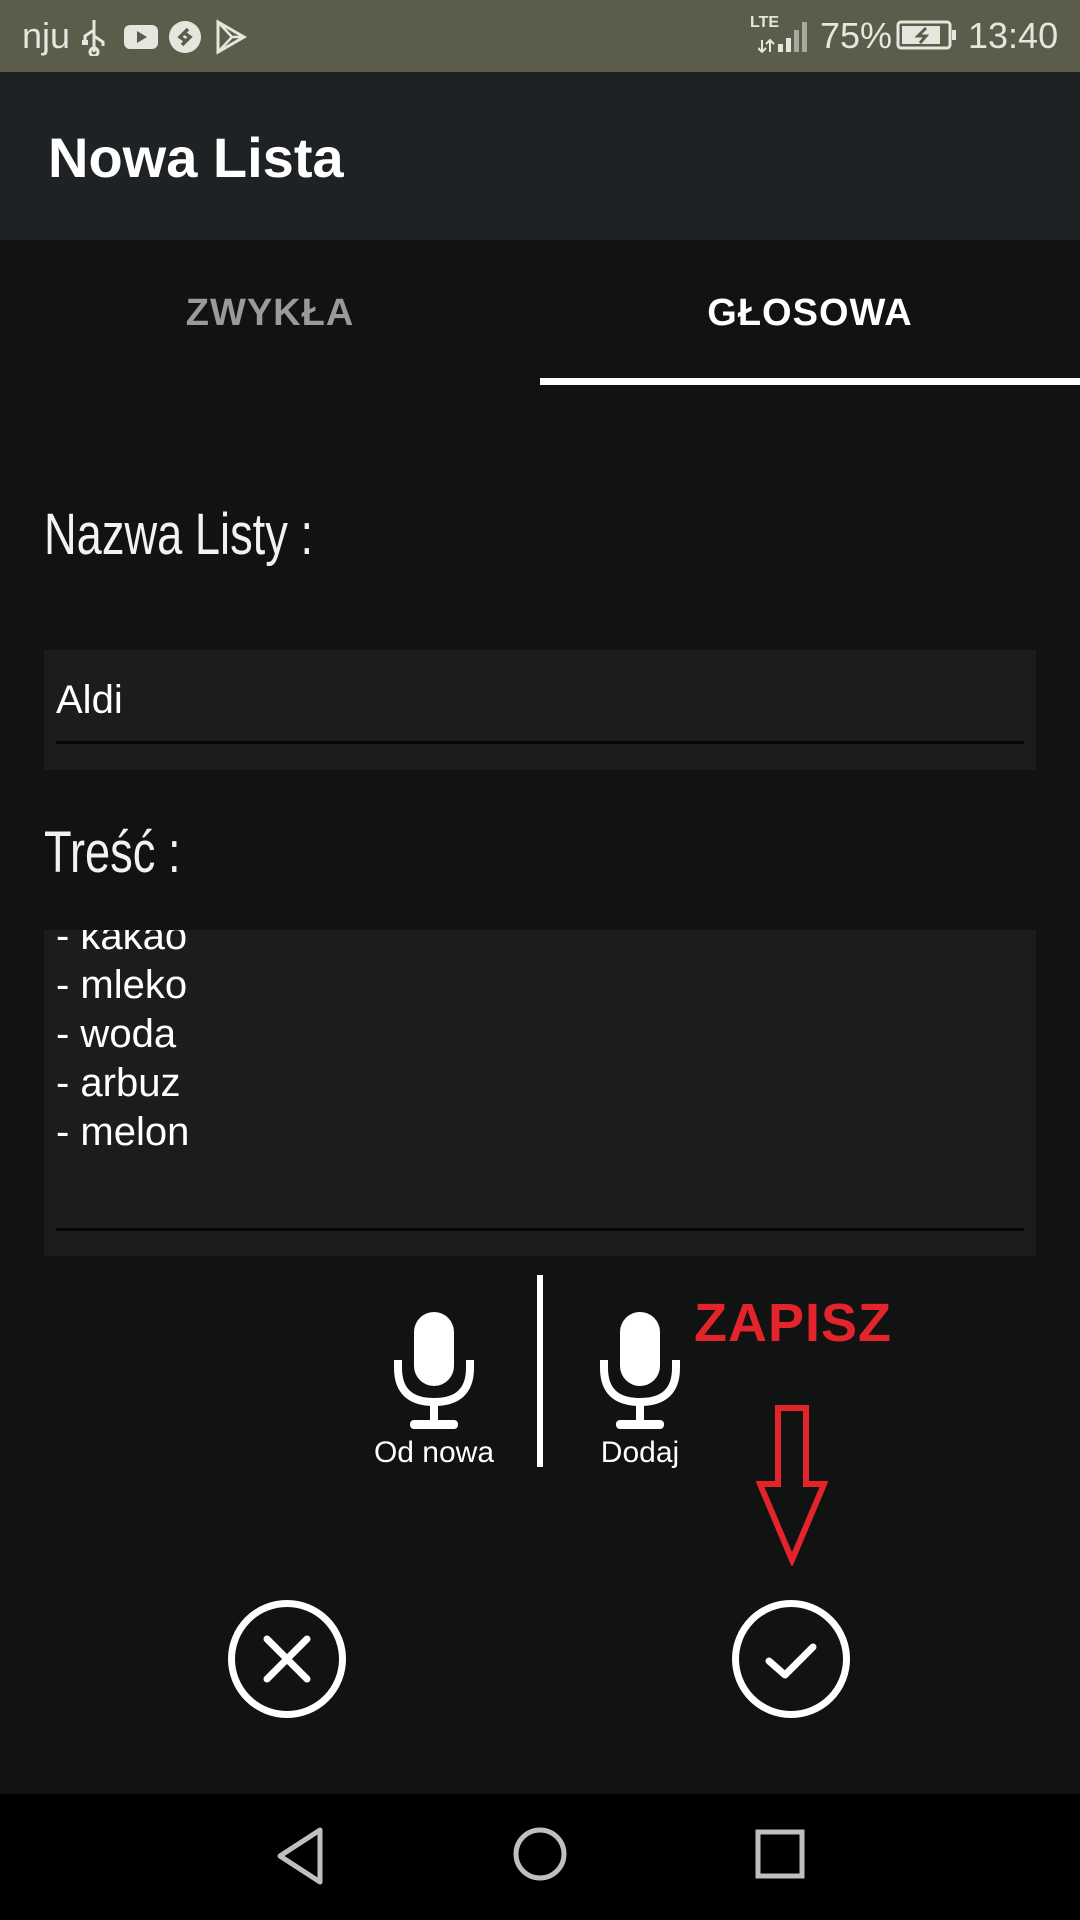  I want to click on list-name-input, so click(534, 700).